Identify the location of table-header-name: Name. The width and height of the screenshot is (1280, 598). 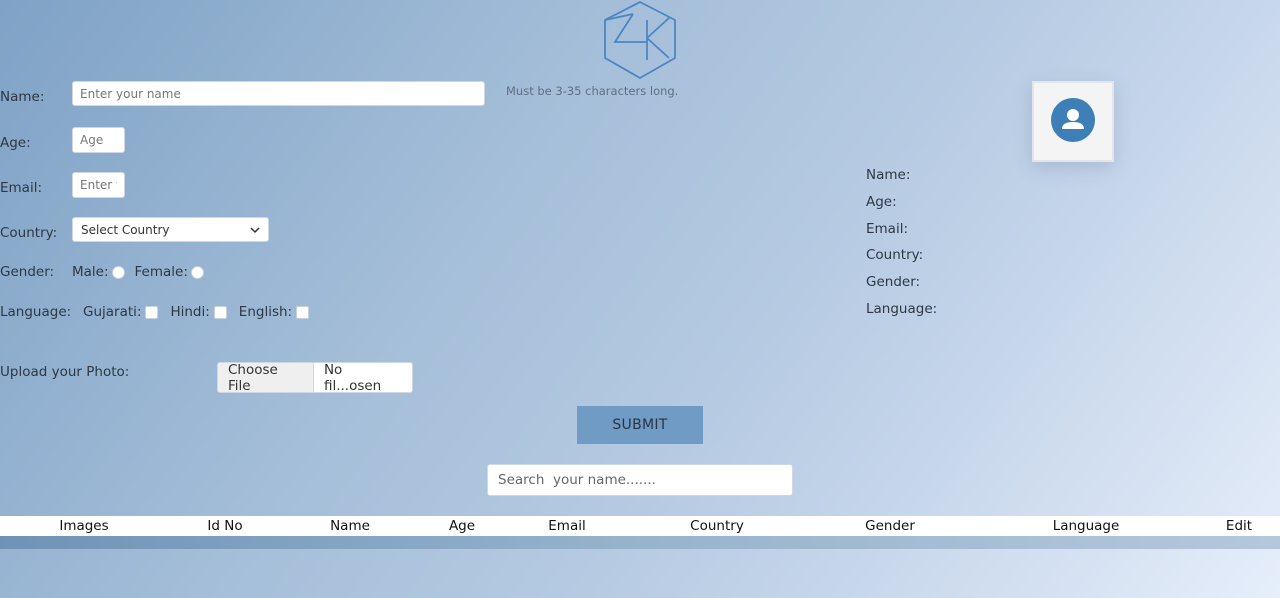
(350, 526).